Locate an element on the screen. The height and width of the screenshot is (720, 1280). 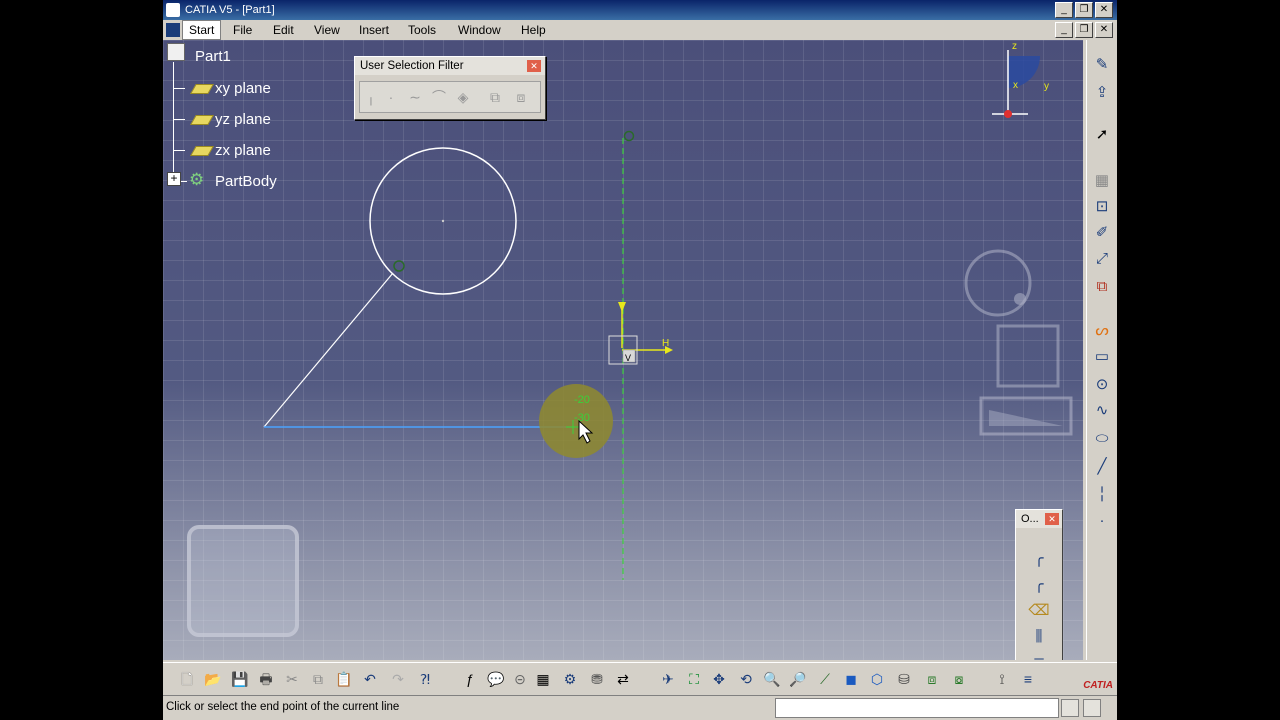
right-toolbar: ✎ ⇪ ➚ ▦ ⊡ ✐ ⤢ ⧉ ᔕ ▭ ⊙ ∿ ⬭ ╱ ╎ · is located at coordinates (1101, 350).